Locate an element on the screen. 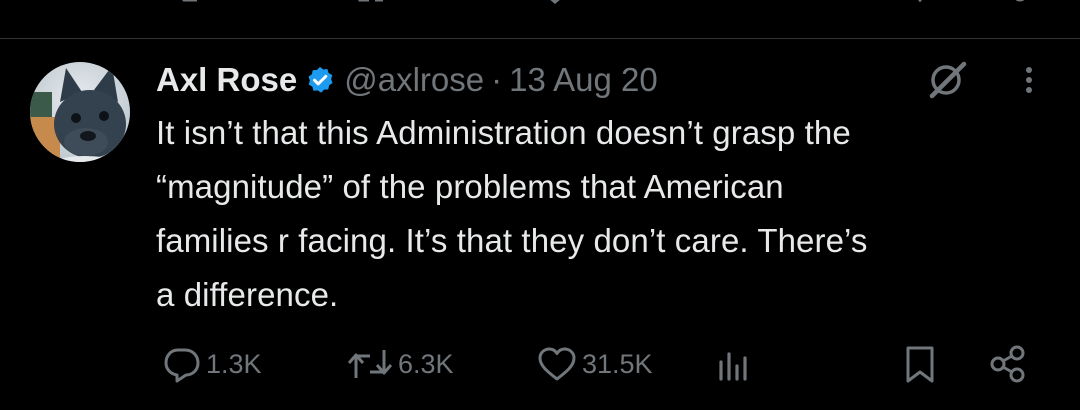 The image size is (1080, 410). user-handle: @axlrose is located at coordinates (414, 80).